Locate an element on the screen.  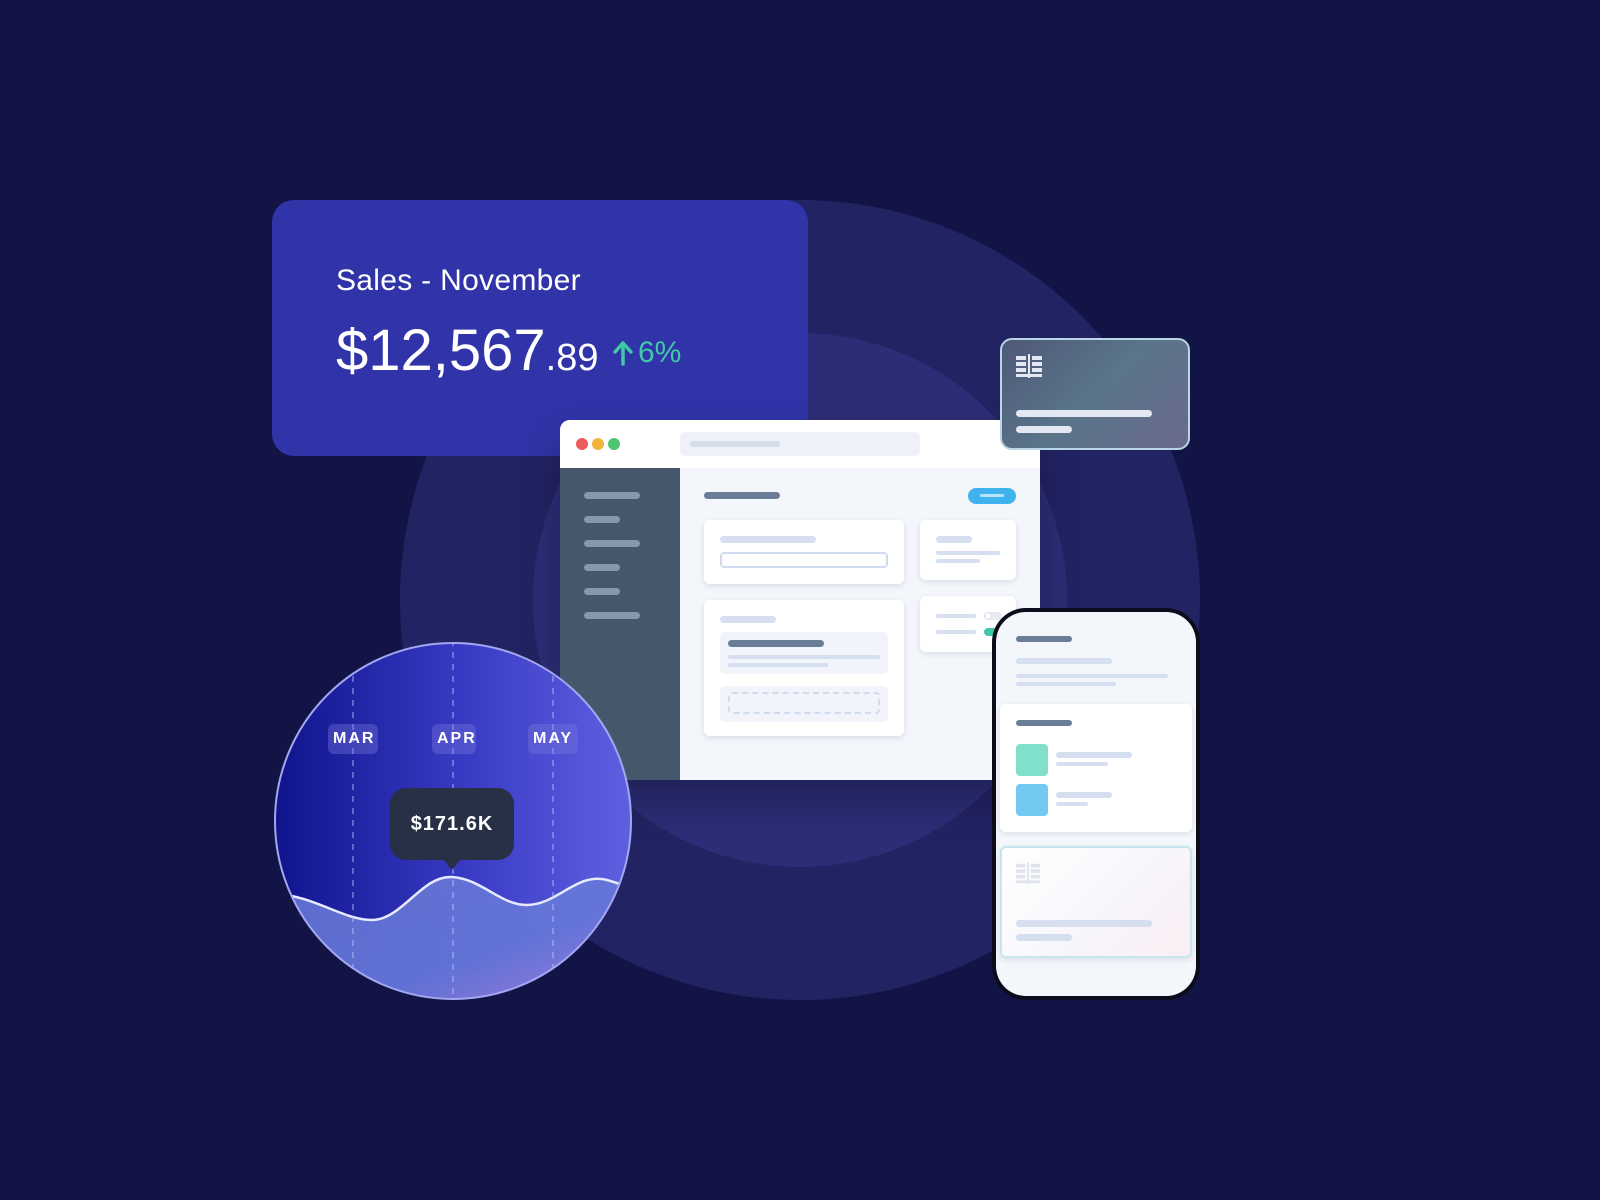
chart-tooltip: $171.6K is located at coordinates (452, 824).